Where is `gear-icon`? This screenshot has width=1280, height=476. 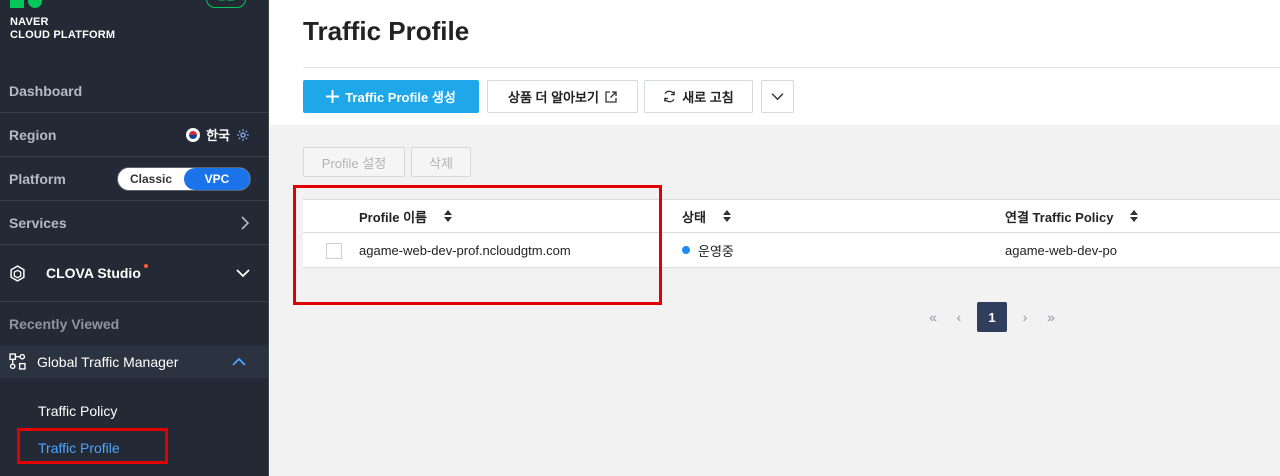
gear-icon is located at coordinates (243, 135).